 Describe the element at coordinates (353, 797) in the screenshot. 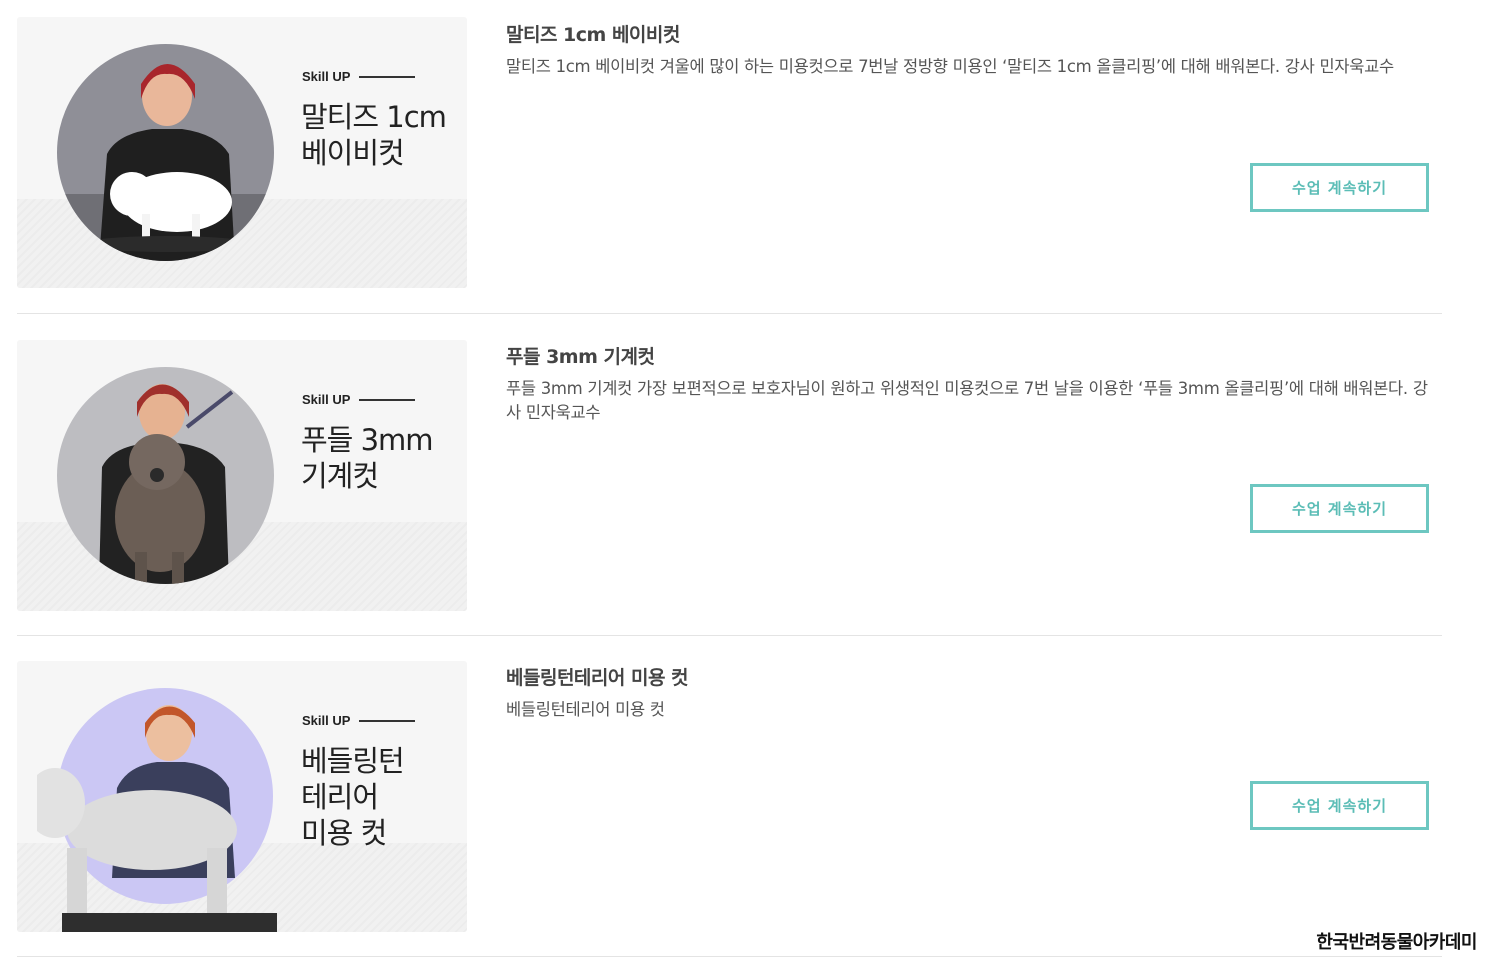

I see `thumbnail-title: 베들링턴 테리어 미용 컷` at that location.